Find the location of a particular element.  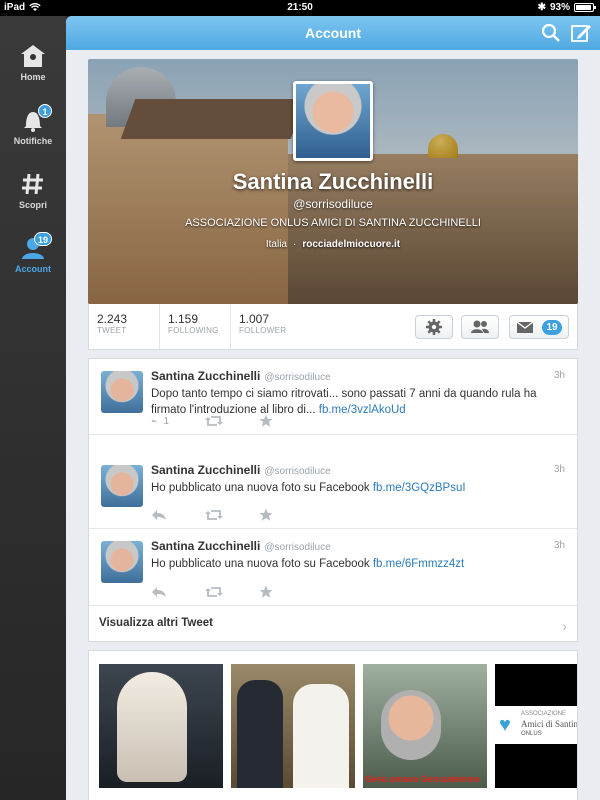

search-button is located at coordinates (551, 33).